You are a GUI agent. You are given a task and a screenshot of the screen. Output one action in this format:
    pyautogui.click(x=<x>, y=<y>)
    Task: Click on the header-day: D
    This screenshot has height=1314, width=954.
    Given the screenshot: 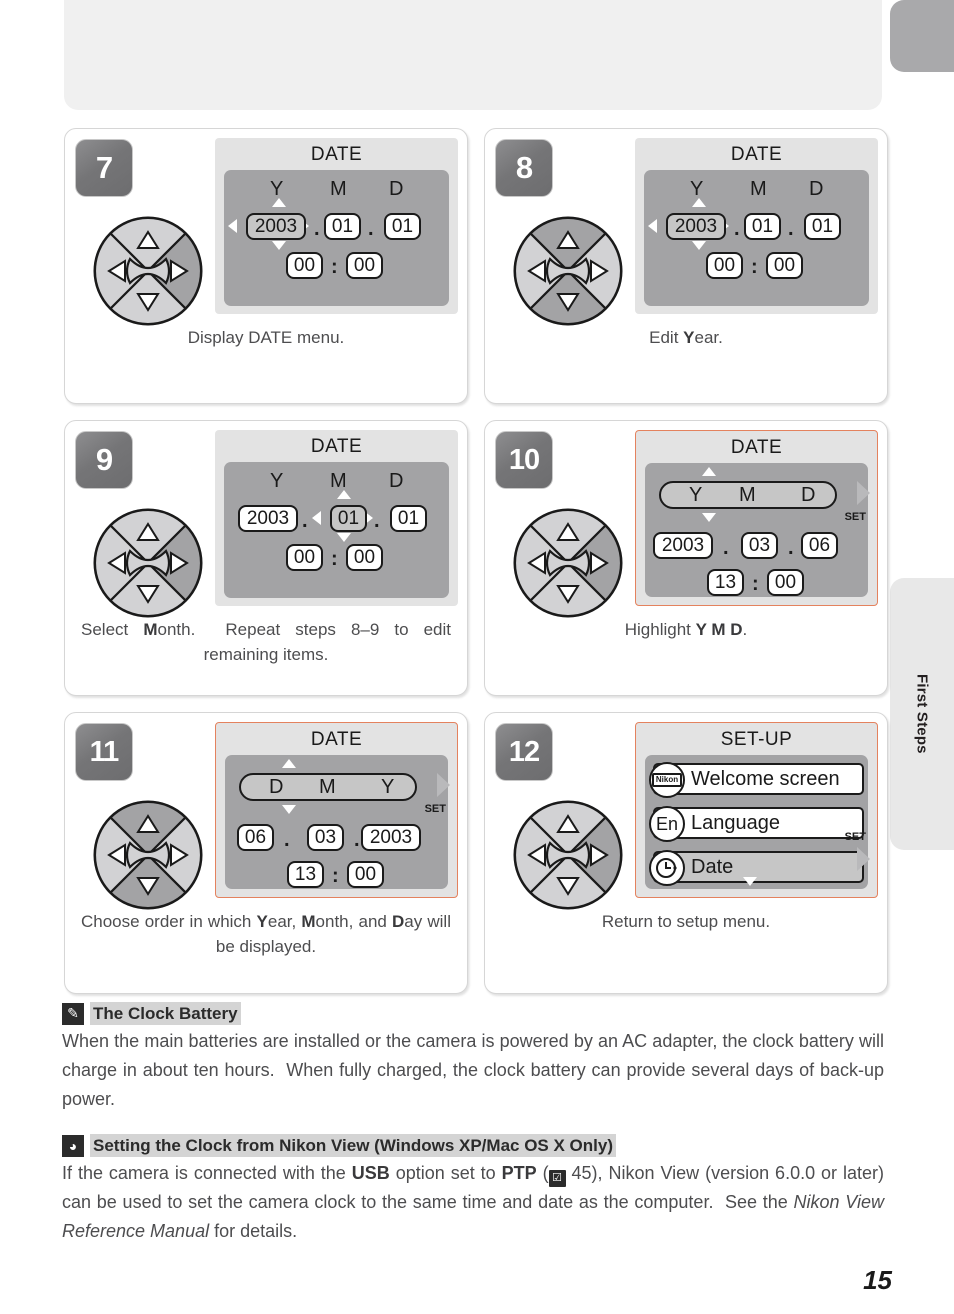 What is the action you would take?
    pyautogui.click(x=396, y=480)
    